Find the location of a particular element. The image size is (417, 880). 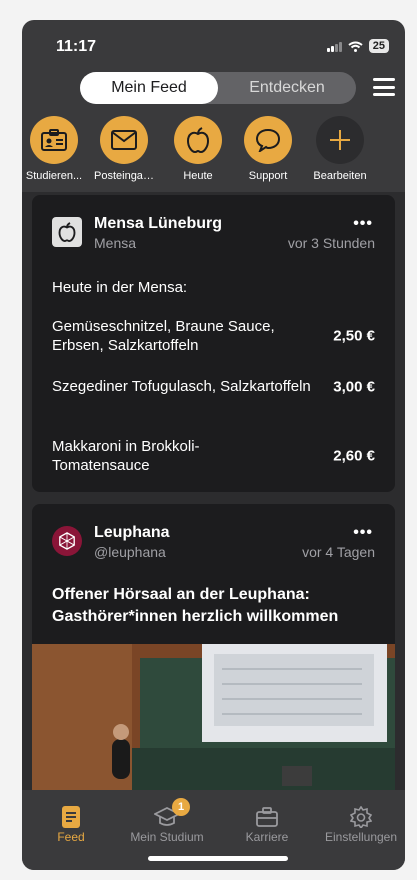

hamburger-menu-icon is located at coordinates (384, 87).